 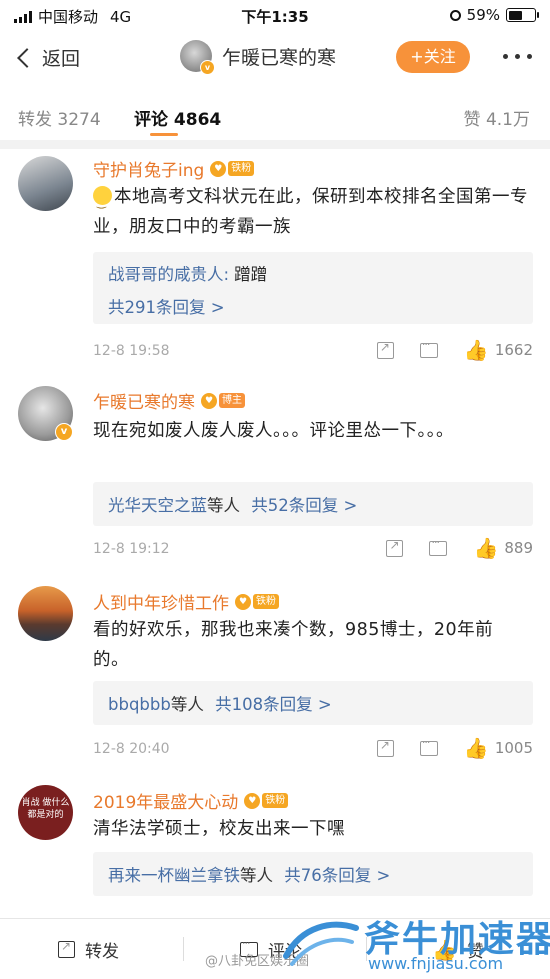 I want to click on comment-text: 本地高考文科状元在此，保研到本校排名全国第一专业，朋友口中的考霸一族, so click(x=310, y=212).